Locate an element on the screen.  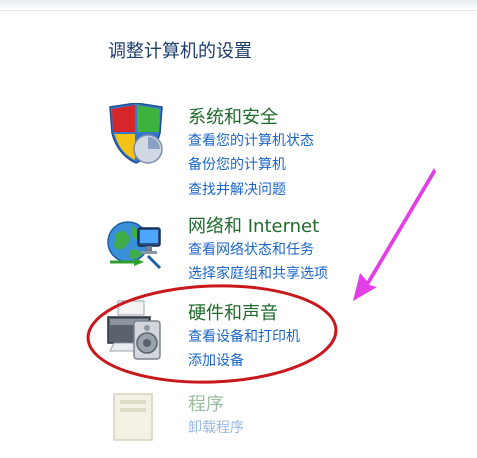
link-devices-printers: 查看设备和打印机 is located at coordinates (244, 336).